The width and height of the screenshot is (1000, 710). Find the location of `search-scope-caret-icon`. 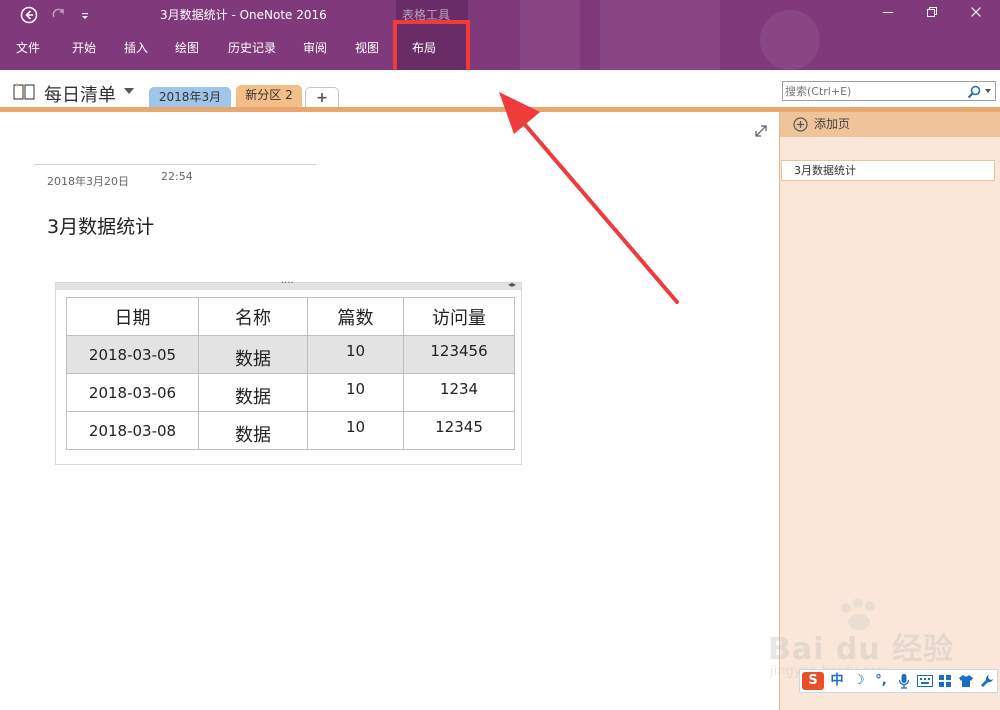

search-scope-caret-icon is located at coordinates (988, 91).